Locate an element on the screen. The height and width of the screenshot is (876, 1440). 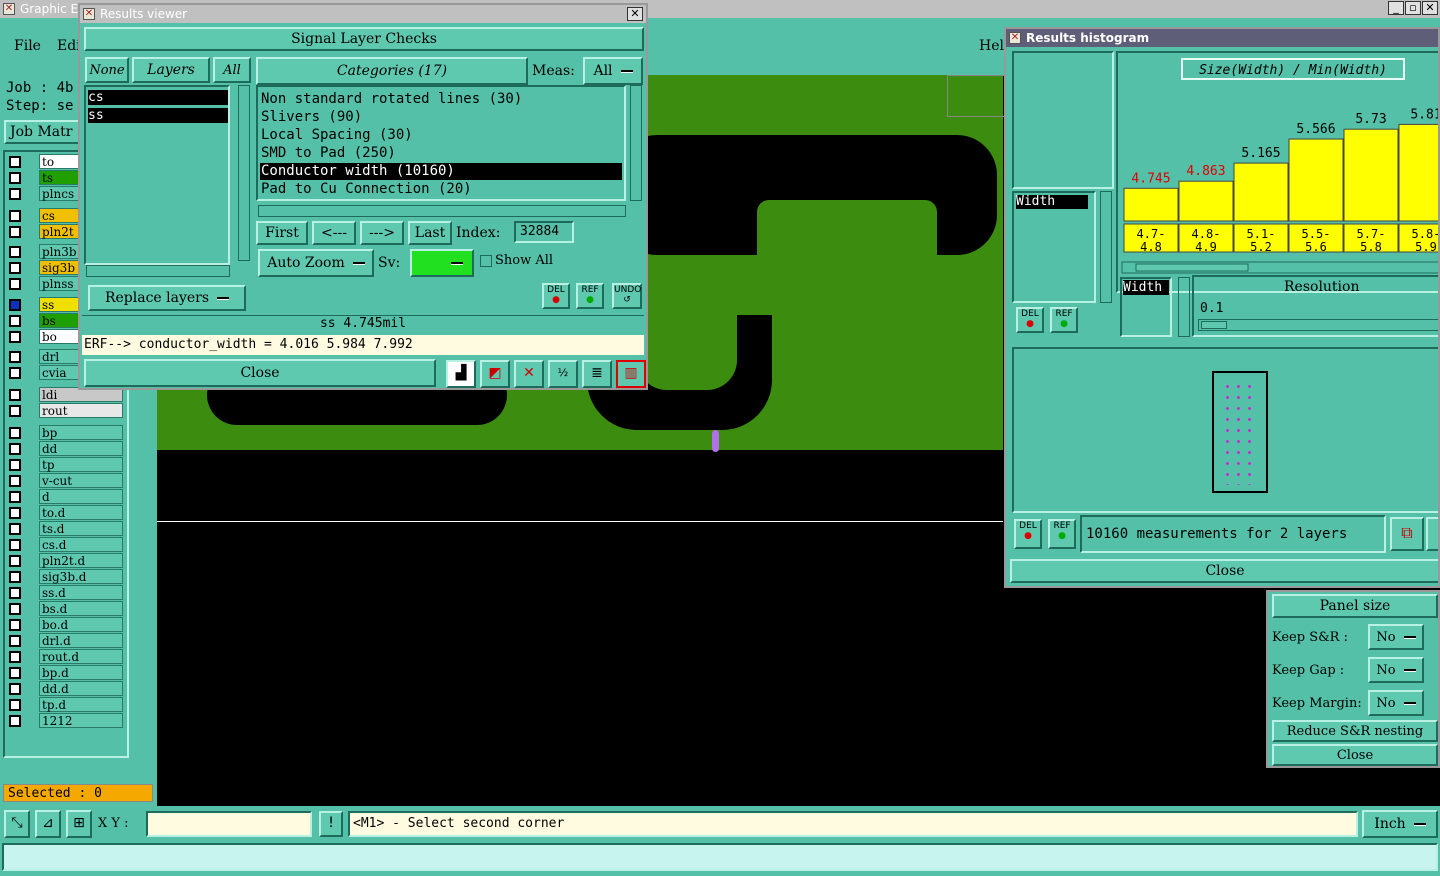
tool-angle-icon: ⊿ is located at coordinates (48, 824).